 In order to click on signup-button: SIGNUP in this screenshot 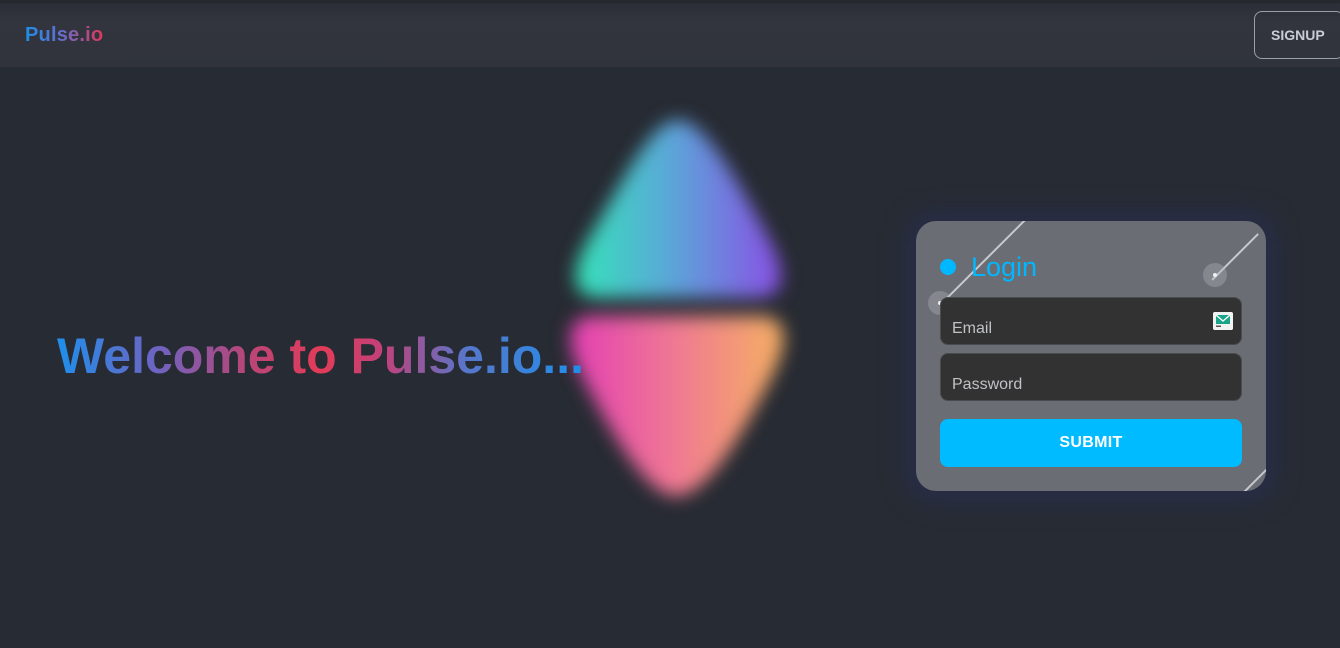, I will do `click(1297, 35)`.